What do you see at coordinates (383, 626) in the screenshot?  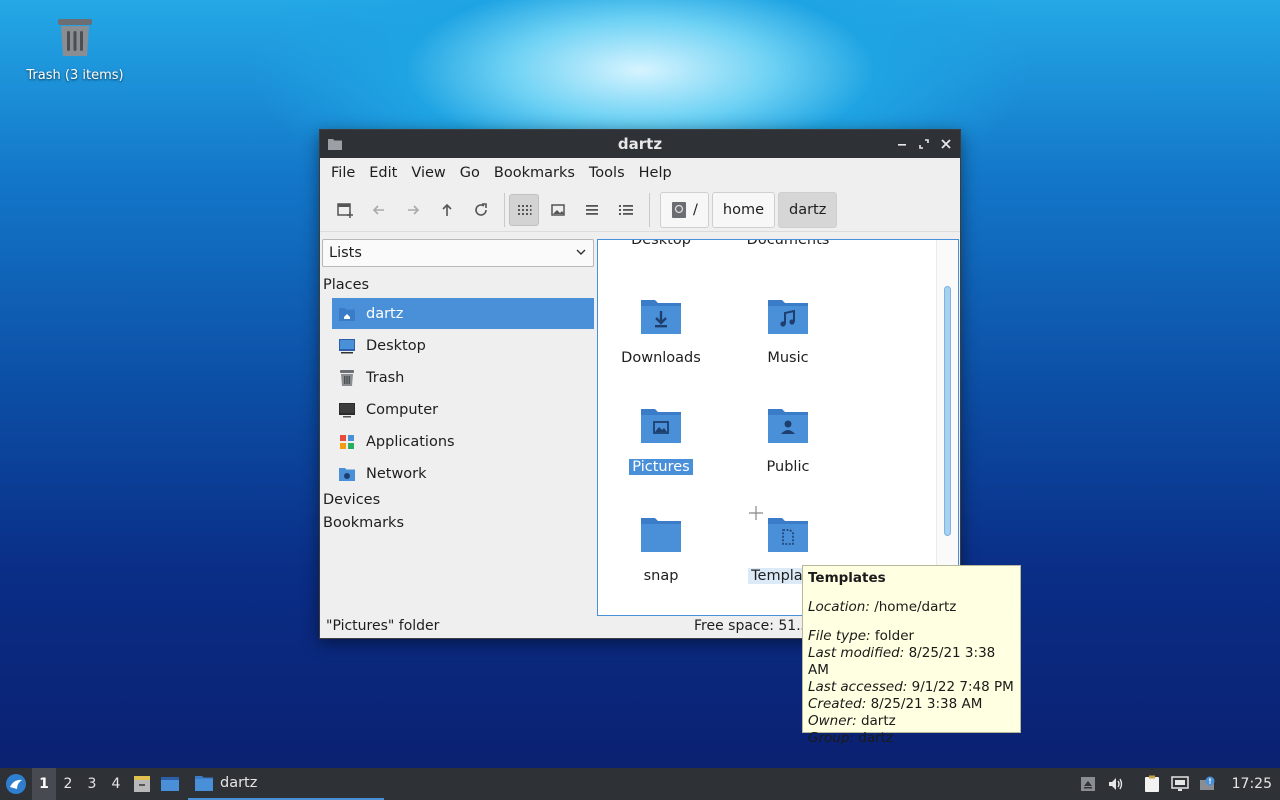 I see `status-selection: "Pictures" folder` at bounding box center [383, 626].